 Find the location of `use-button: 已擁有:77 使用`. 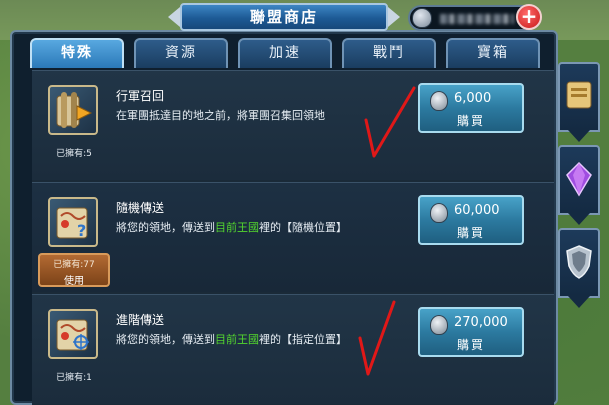

use-button: 已擁有:77 使用 is located at coordinates (74, 270).